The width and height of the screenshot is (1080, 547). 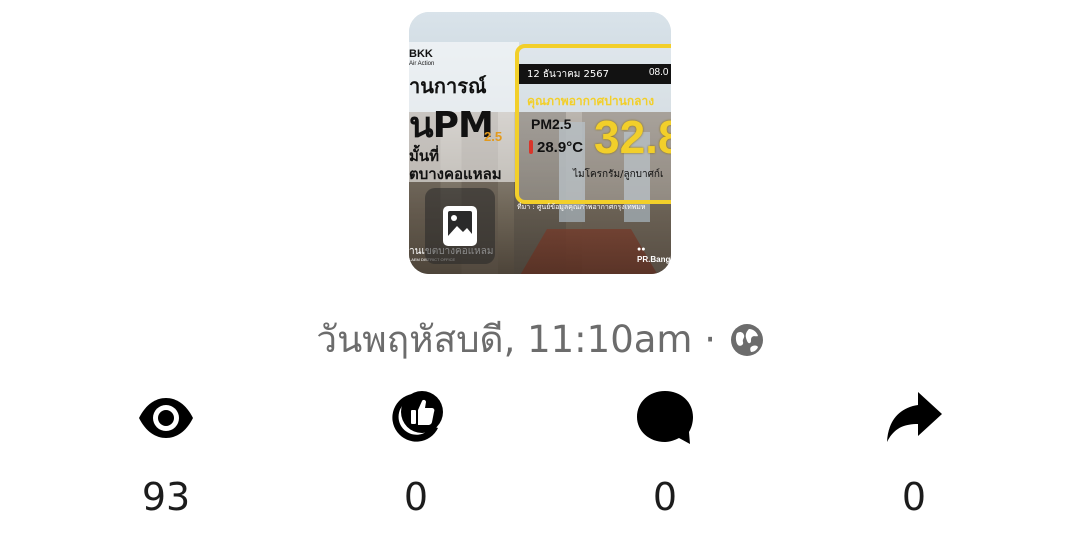 I want to click on thumbnail-headline-pm-sub: 2.5, so click(x=493, y=136).